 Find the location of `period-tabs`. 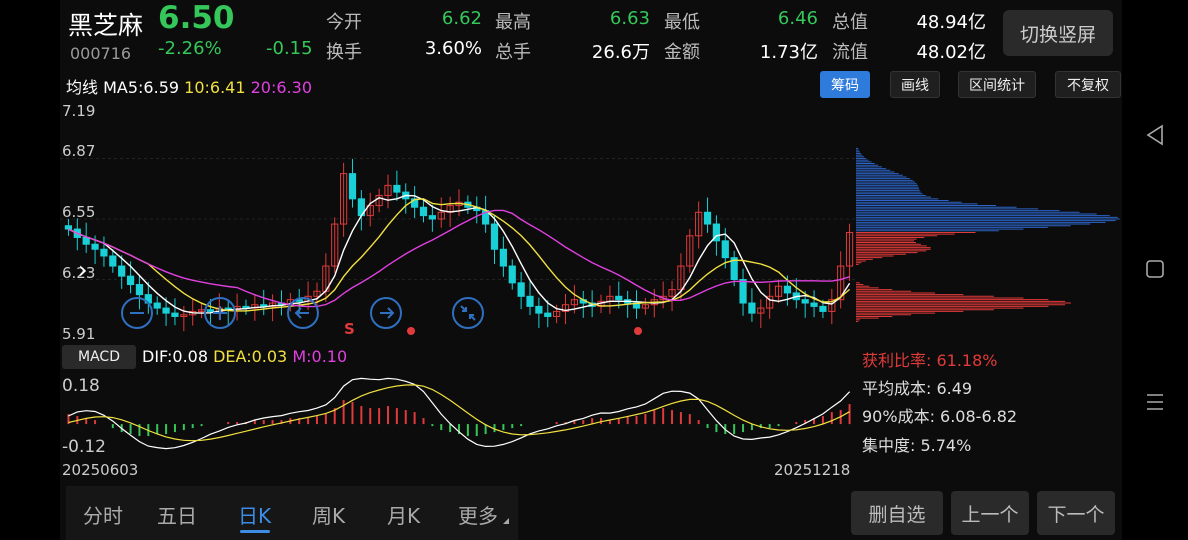

period-tabs is located at coordinates (292, 513).